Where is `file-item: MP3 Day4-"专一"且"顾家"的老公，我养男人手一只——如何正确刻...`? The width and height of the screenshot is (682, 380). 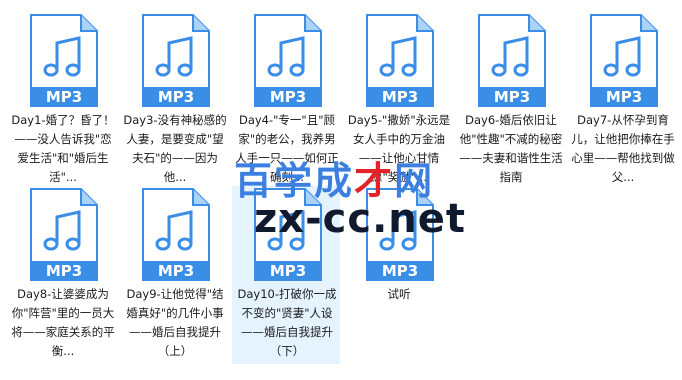 file-item: MP3 Day4-"专一"且"顾家"的老公，我养男人手一只——如何正确刻... is located at coordinates (286, 101).